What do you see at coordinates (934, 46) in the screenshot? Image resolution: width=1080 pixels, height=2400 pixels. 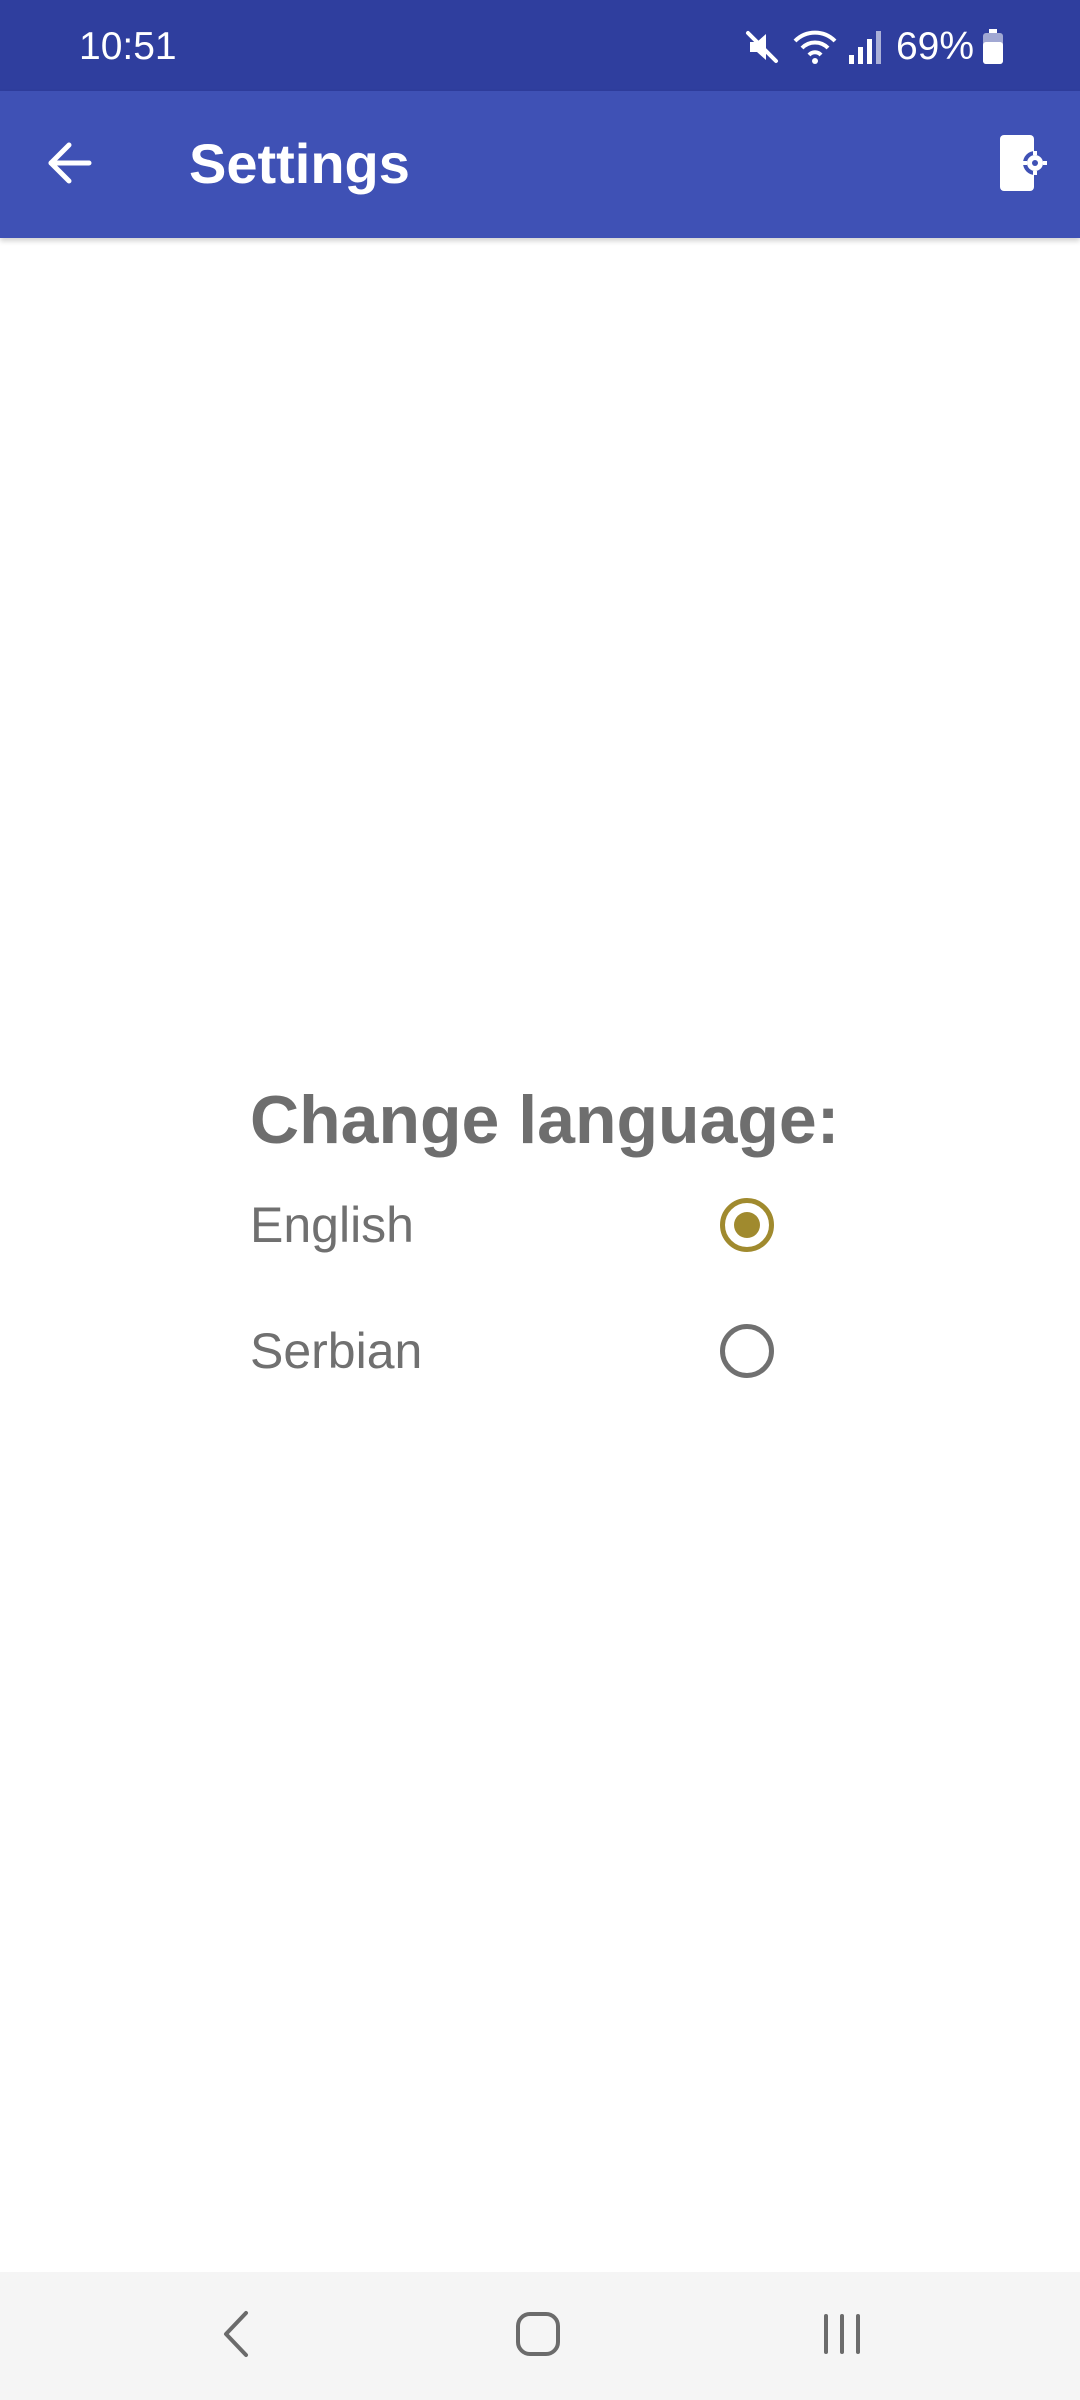 I see `battery-percent: 69%` at bounding box center [934, 46].